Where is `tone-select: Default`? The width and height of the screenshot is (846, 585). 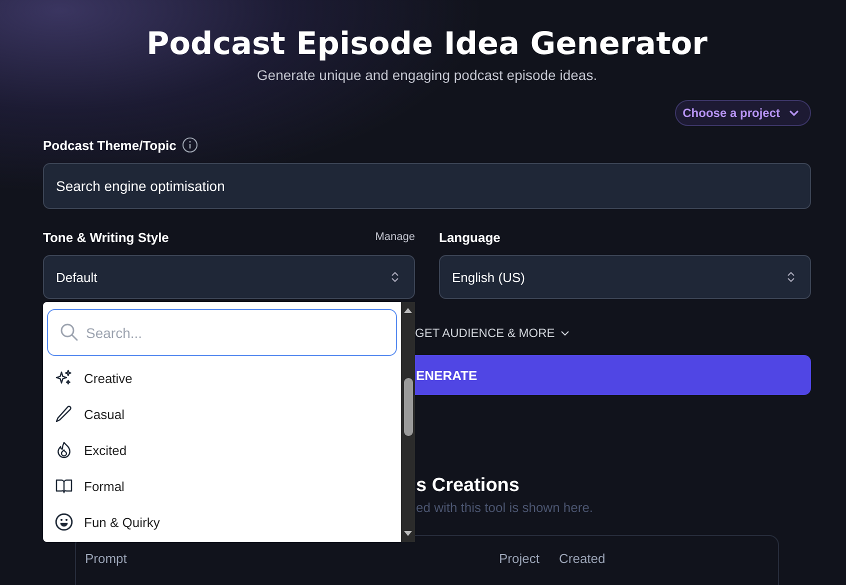
tone-select: Default is located at coordinates (229, 277).